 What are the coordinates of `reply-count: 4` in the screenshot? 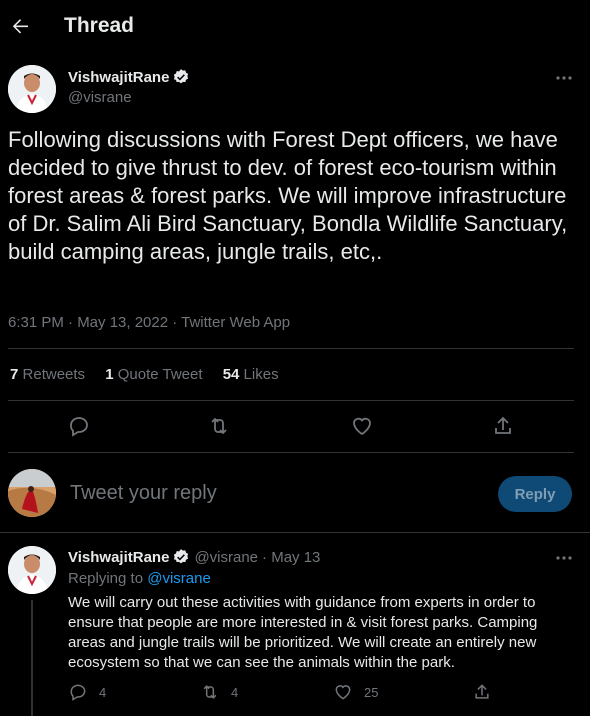 It's located at (103, 692).